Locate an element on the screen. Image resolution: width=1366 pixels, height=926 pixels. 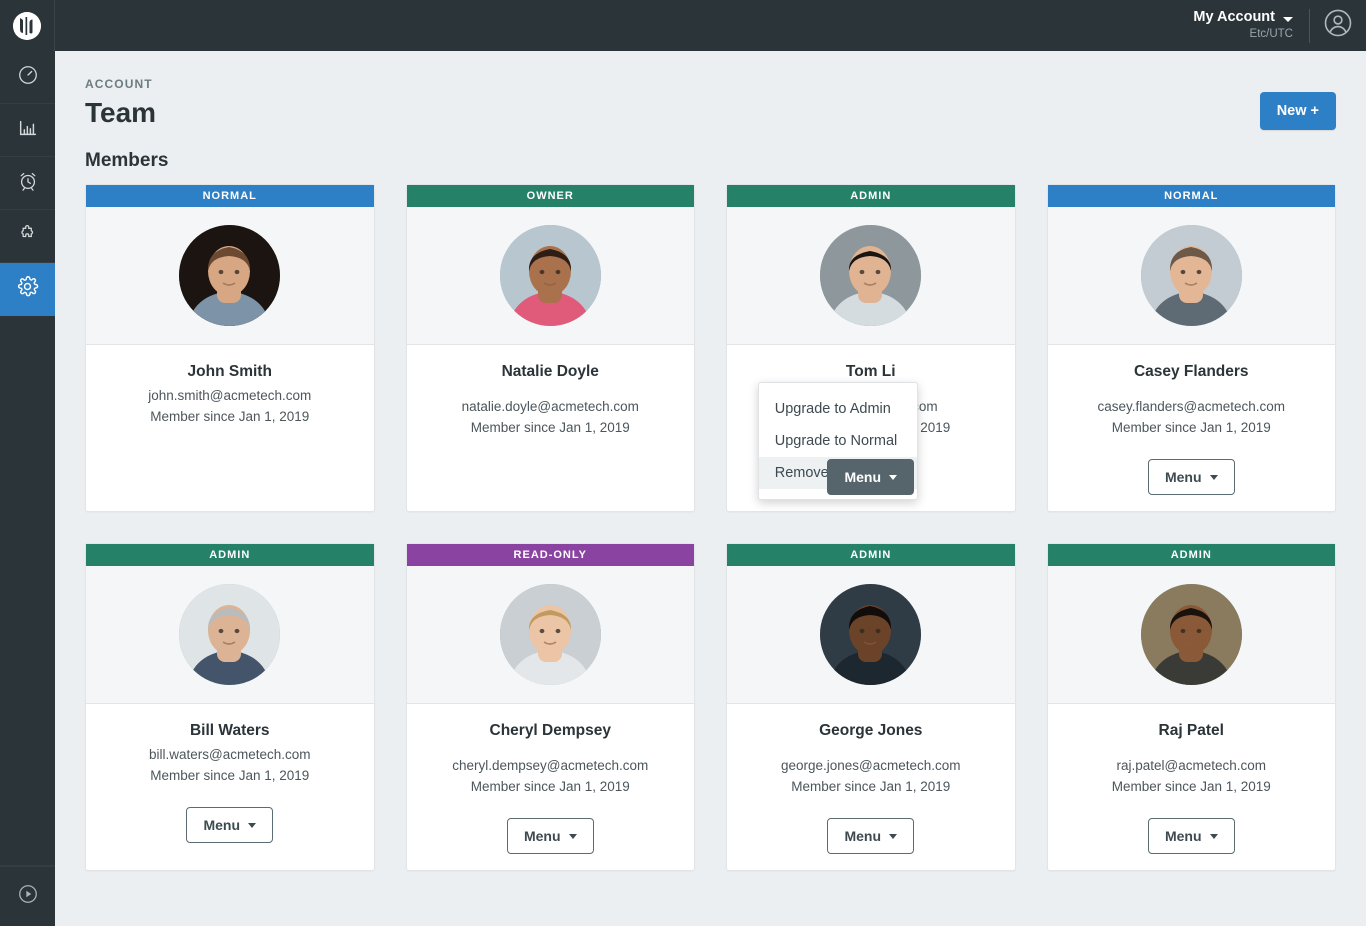
member-email: natalie.doyle@acmetech.com is located at coordinates (550, 406).